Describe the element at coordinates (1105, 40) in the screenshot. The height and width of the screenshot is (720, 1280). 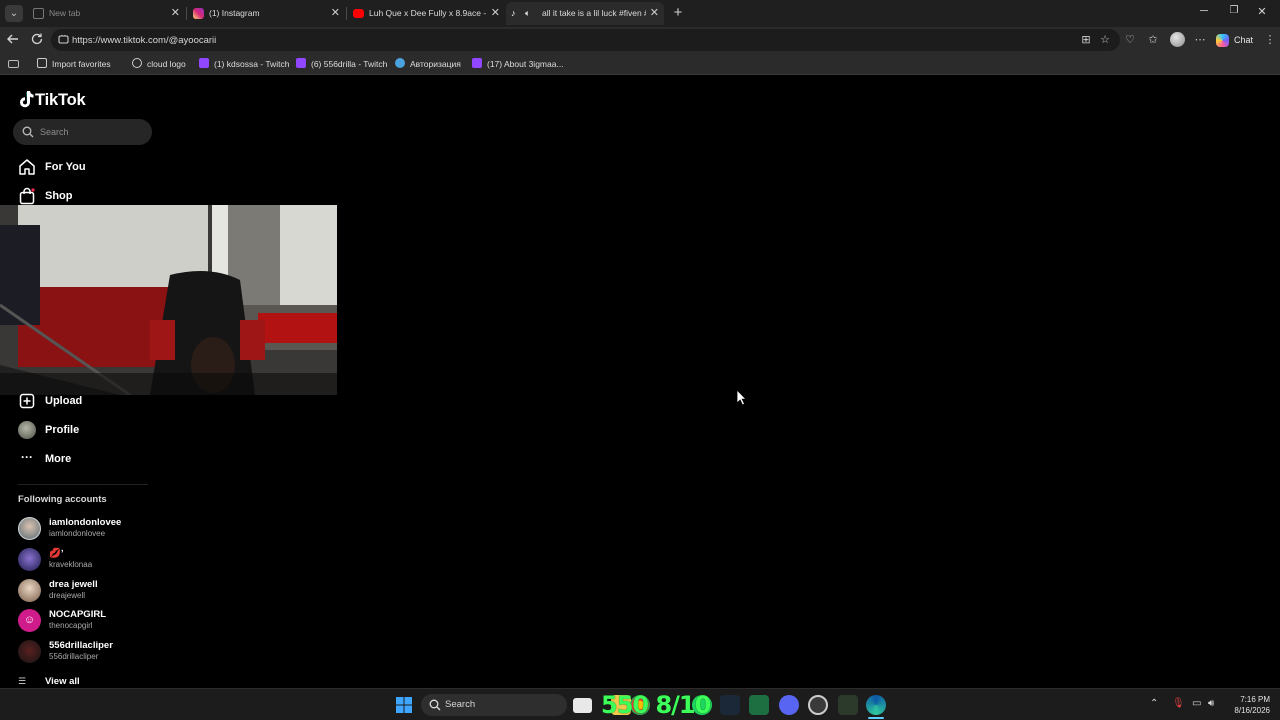
I see `favorite-star-icon: ☆` at that location.